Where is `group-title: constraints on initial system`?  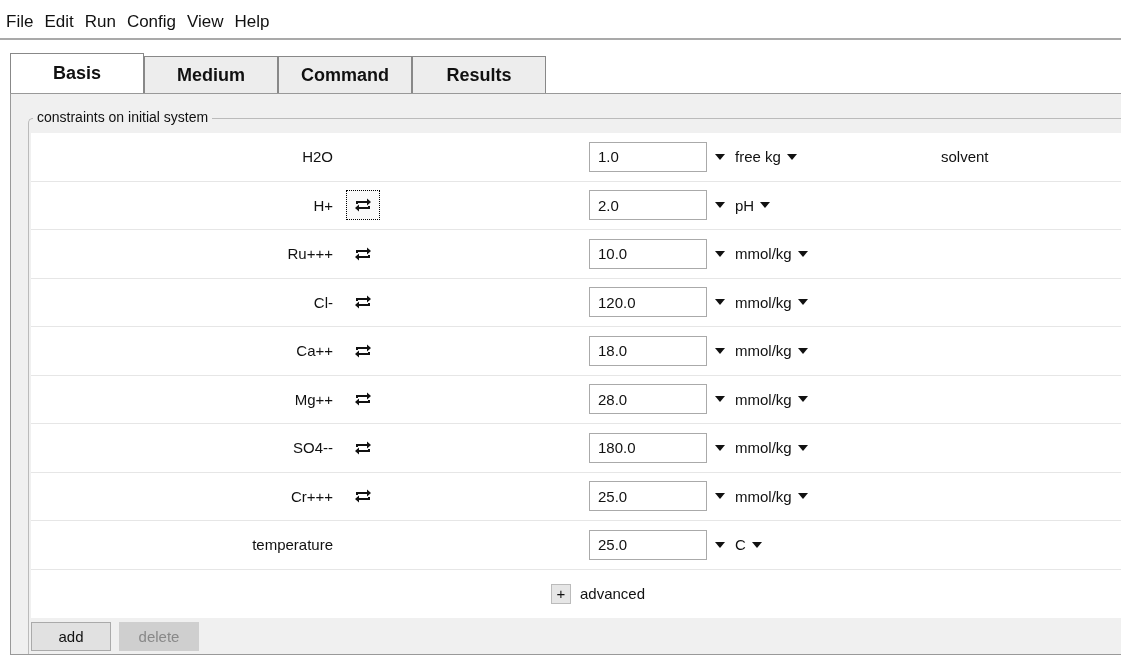
group-title: constraints on initial system is located at coordinates (123, 117).